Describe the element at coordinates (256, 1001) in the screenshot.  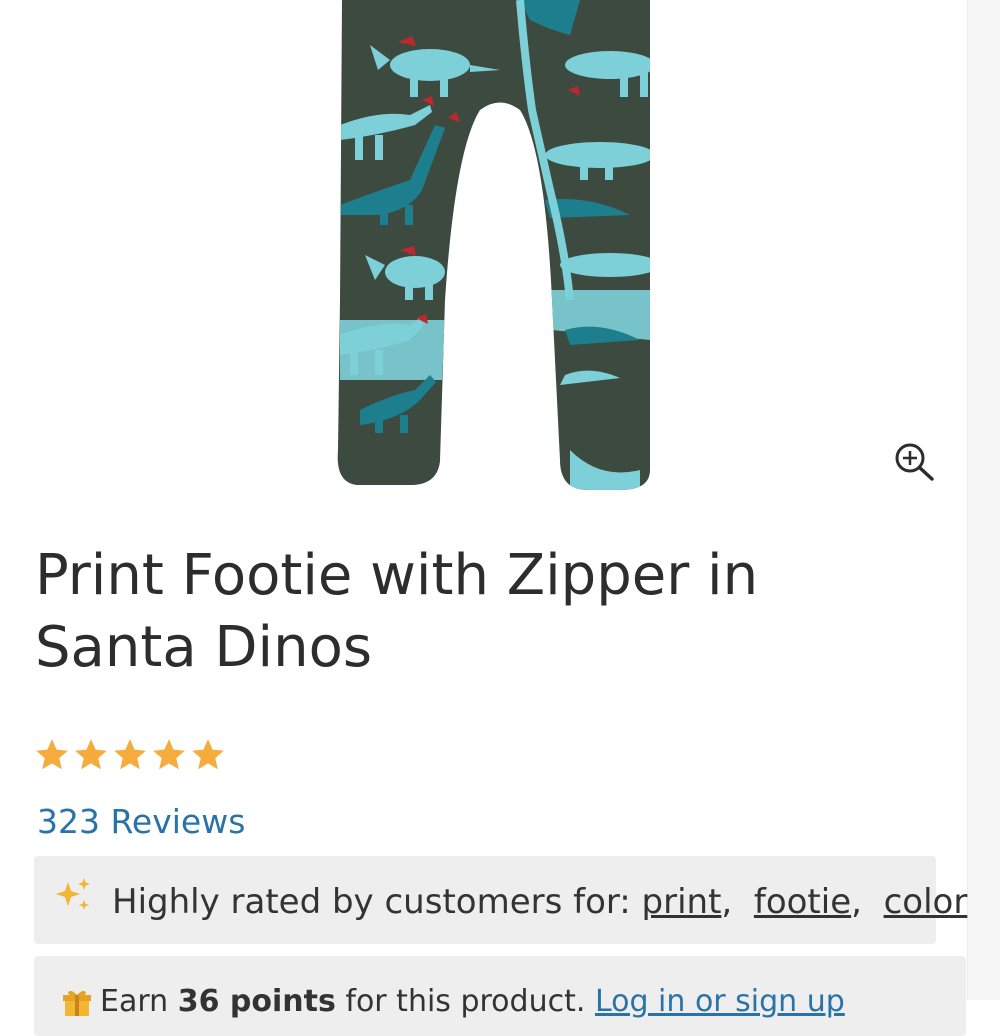
I see `rewards-points: 36 points` at that location.